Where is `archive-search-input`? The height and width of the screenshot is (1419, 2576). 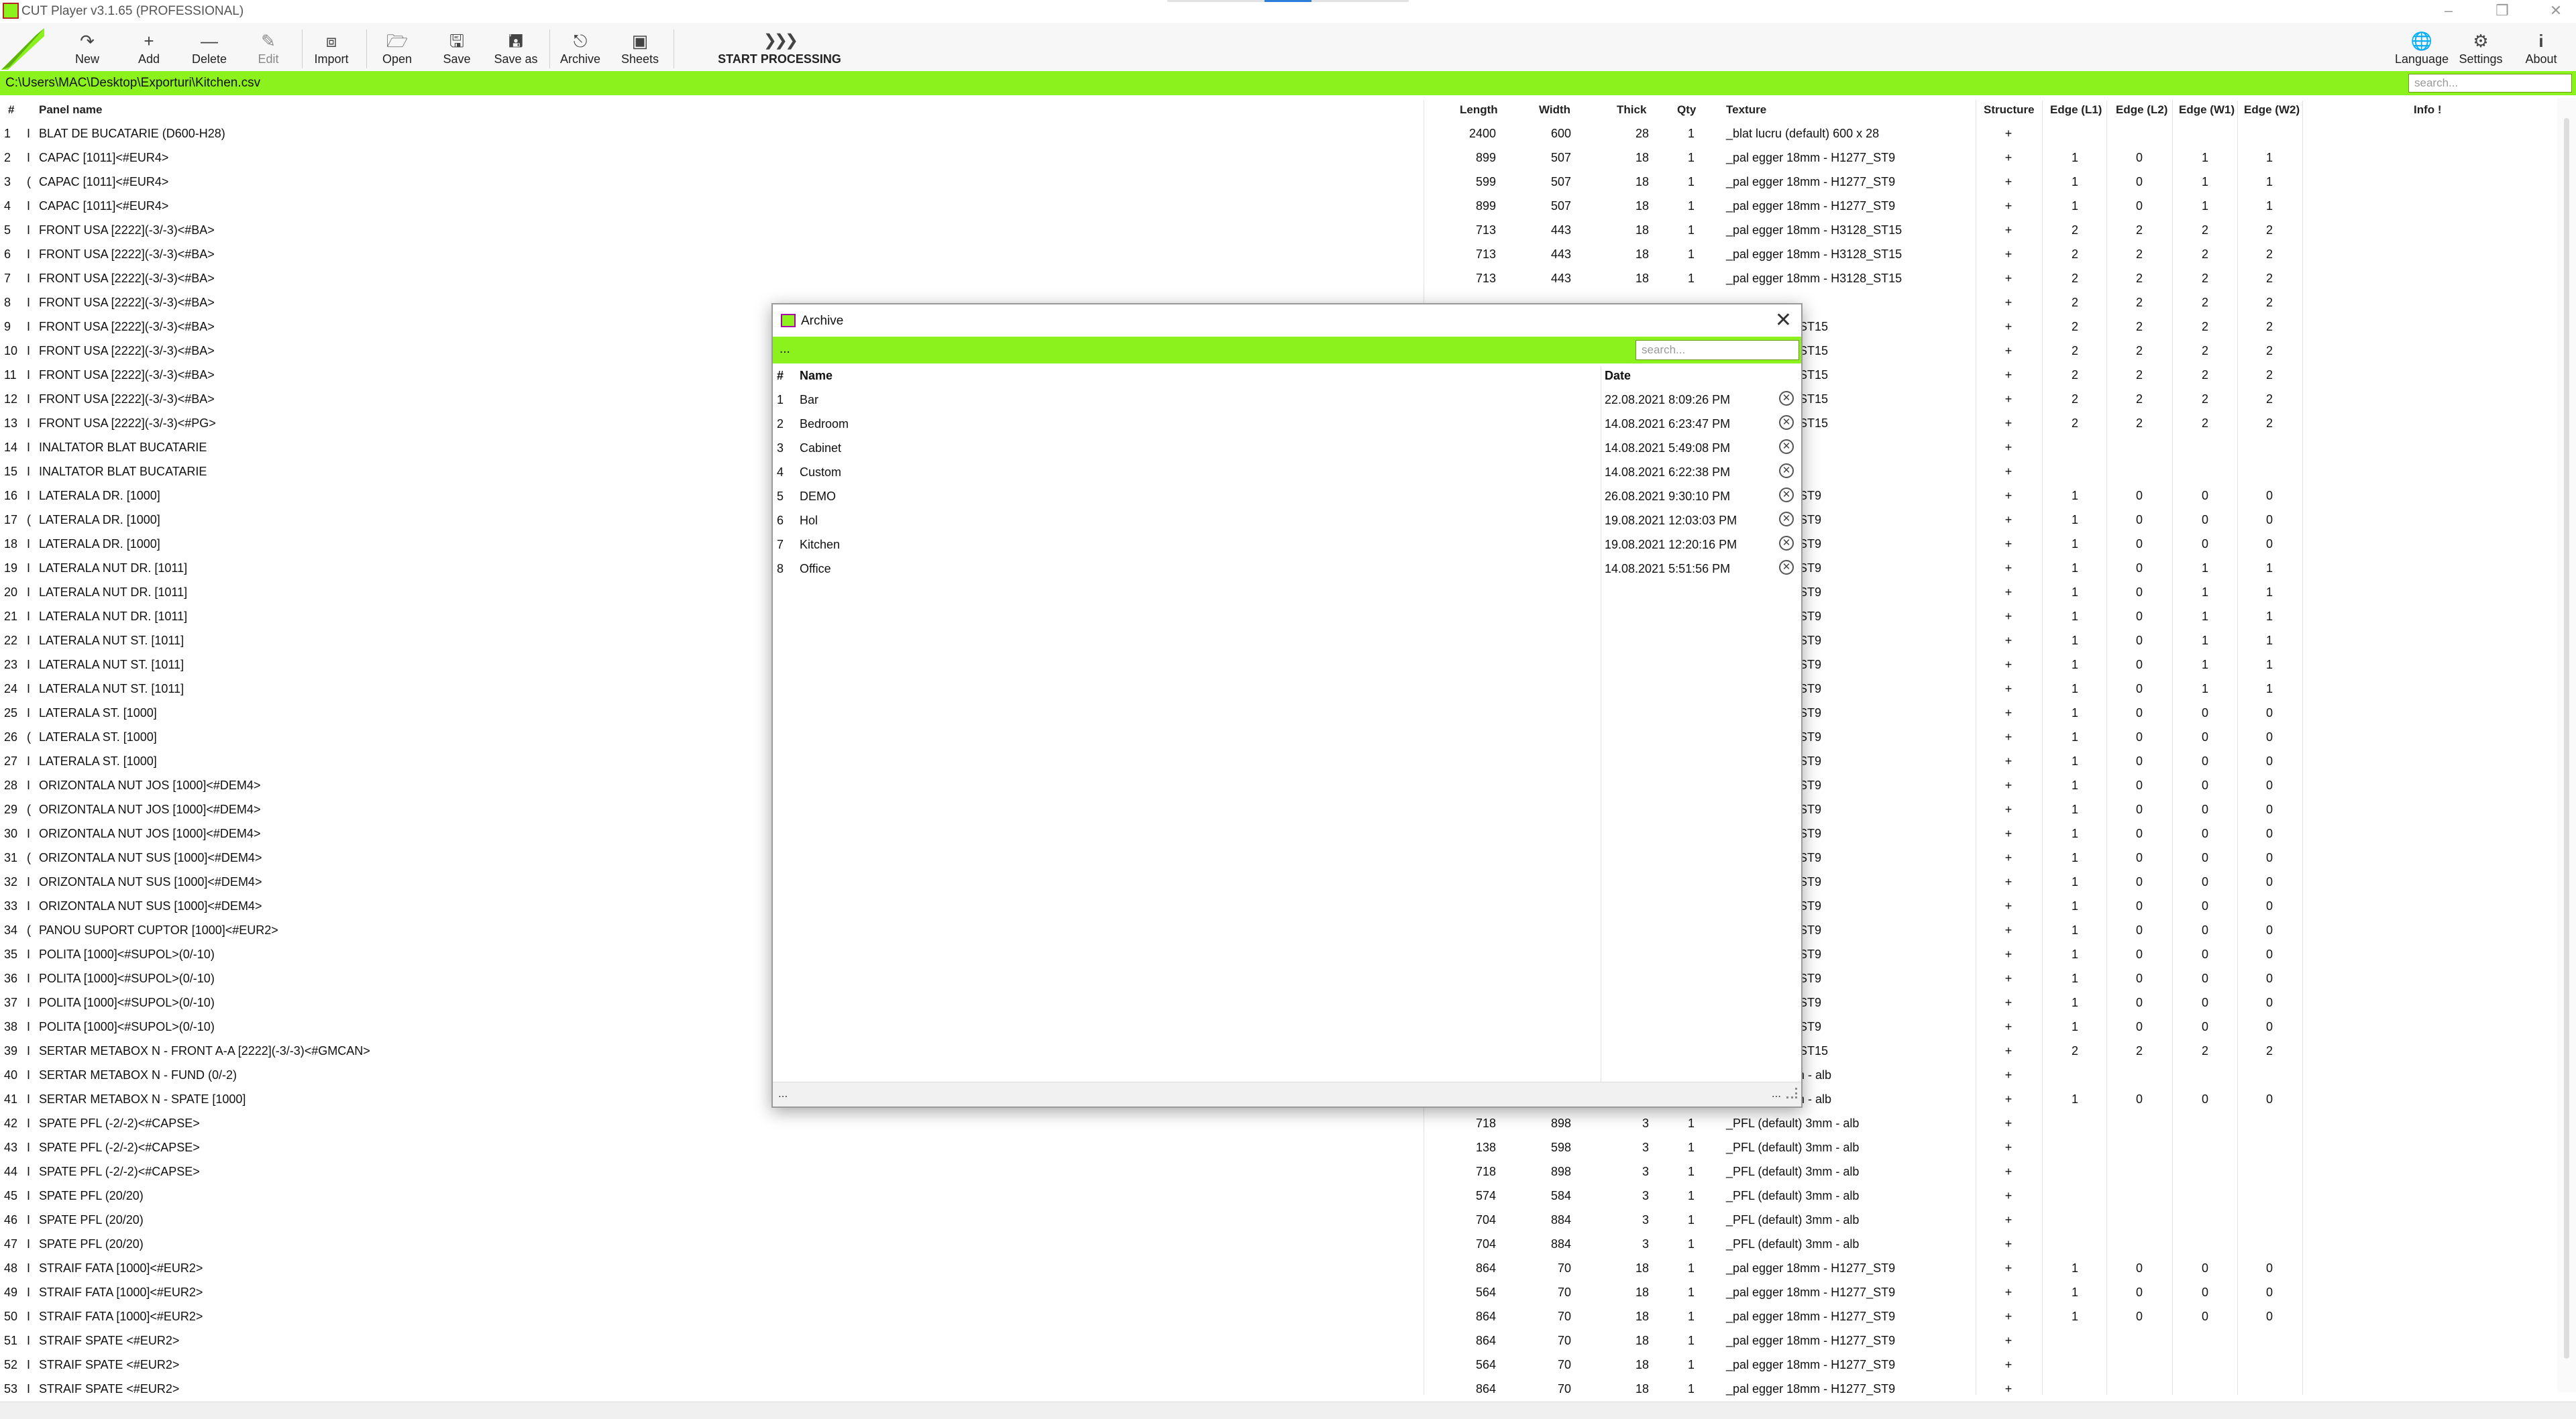
archive-search-input is located at coordinates (1717, 350).